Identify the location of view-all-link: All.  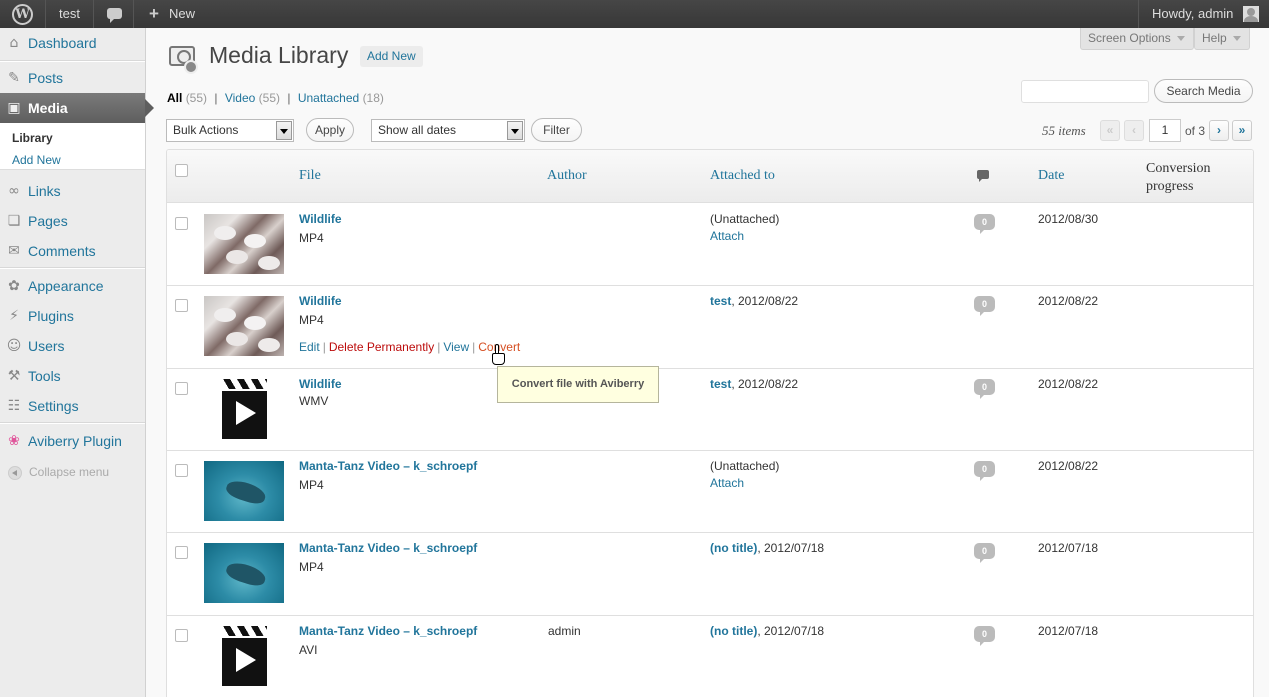
(174, 98).